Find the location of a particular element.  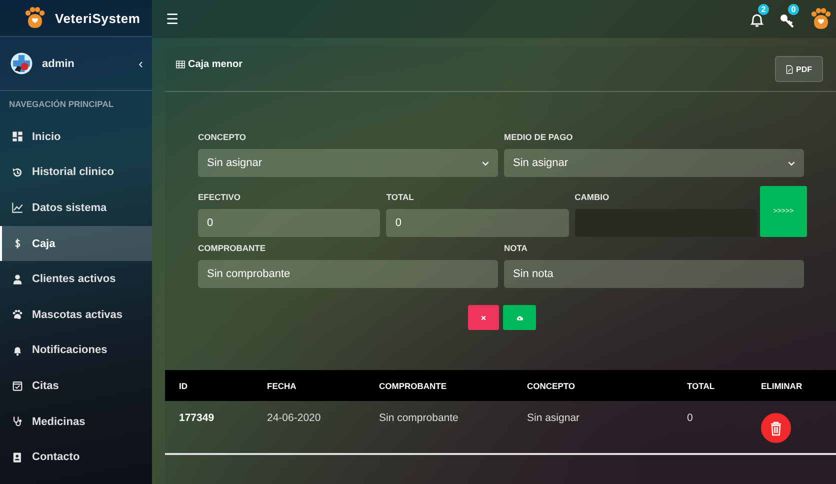

grid-icon is located at coordinates (17, 136).